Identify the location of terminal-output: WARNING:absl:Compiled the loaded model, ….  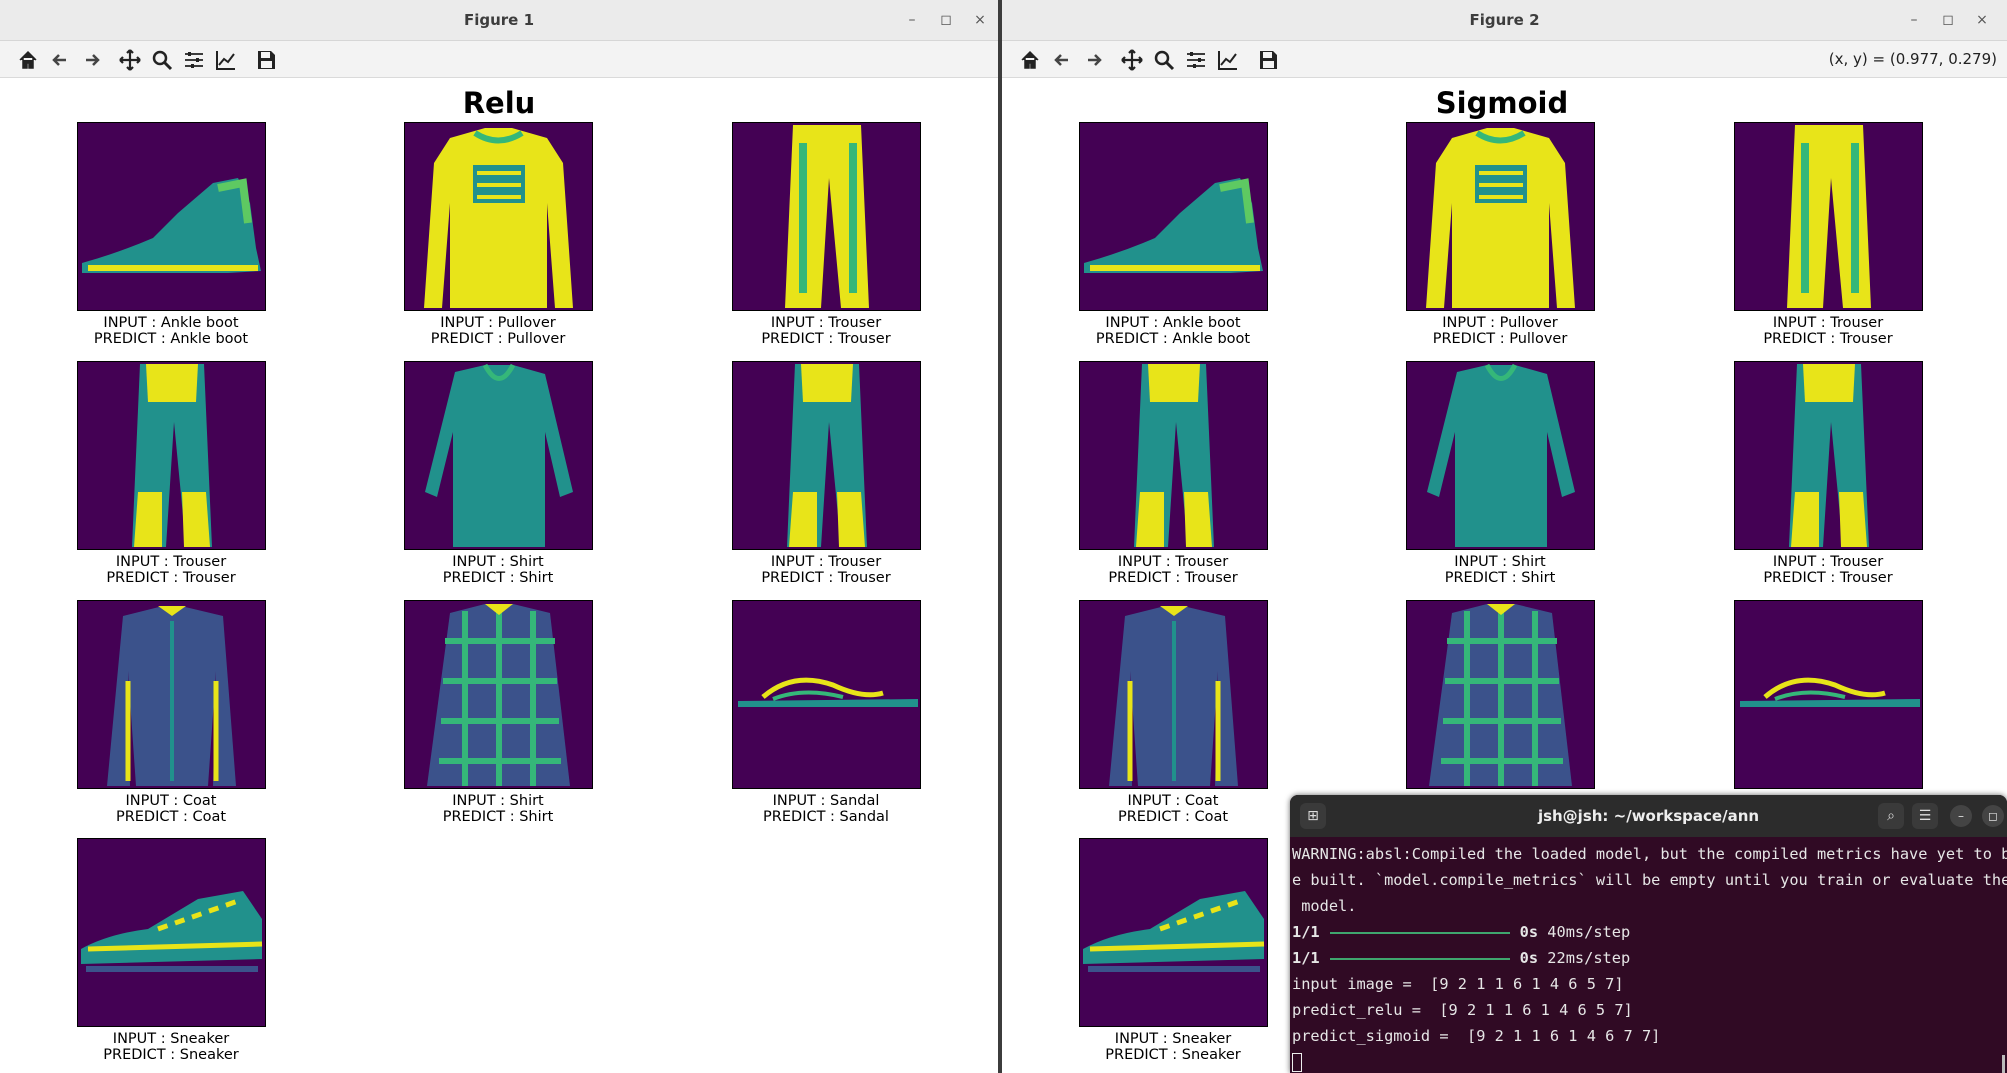
(1648, 955).